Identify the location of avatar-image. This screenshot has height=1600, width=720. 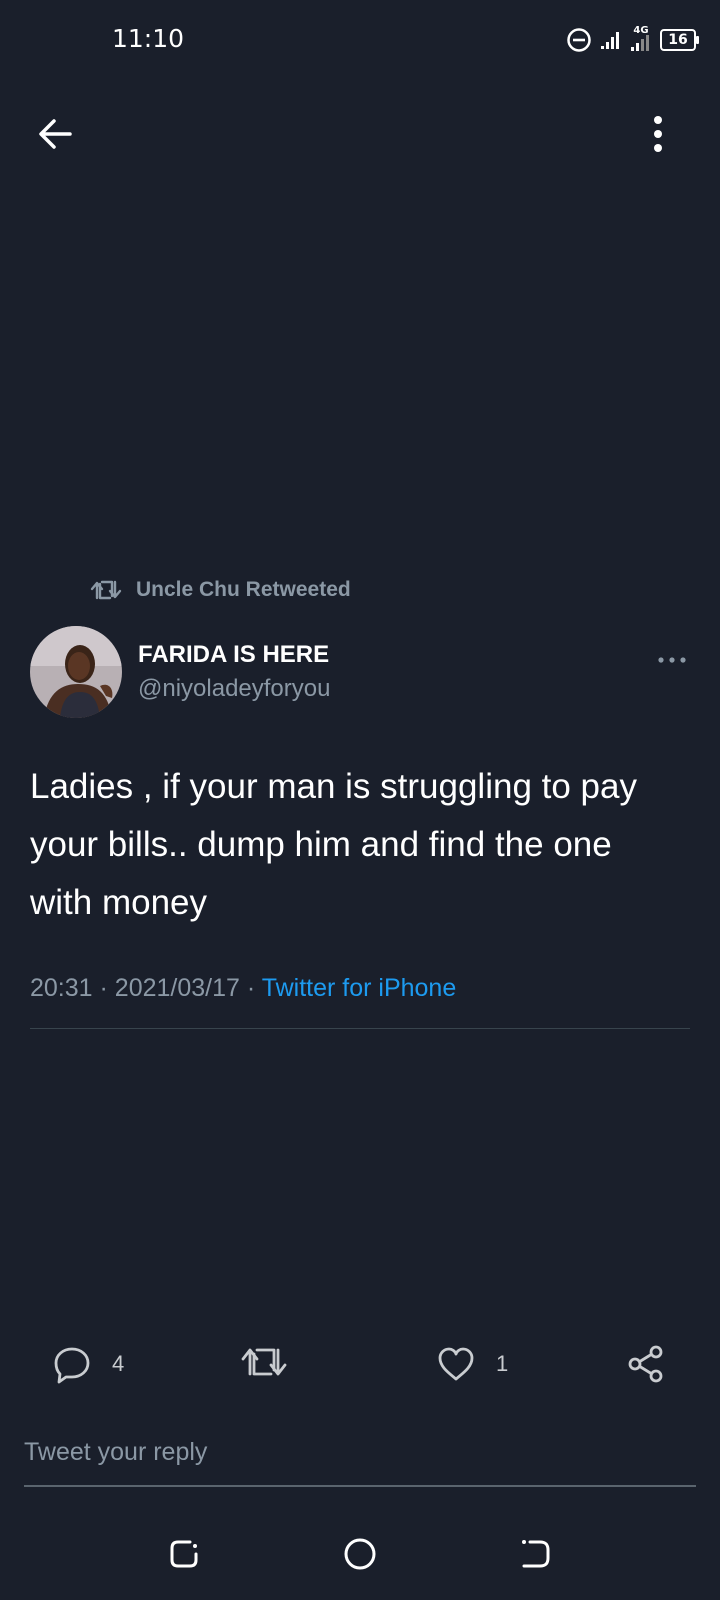
(76, 672).